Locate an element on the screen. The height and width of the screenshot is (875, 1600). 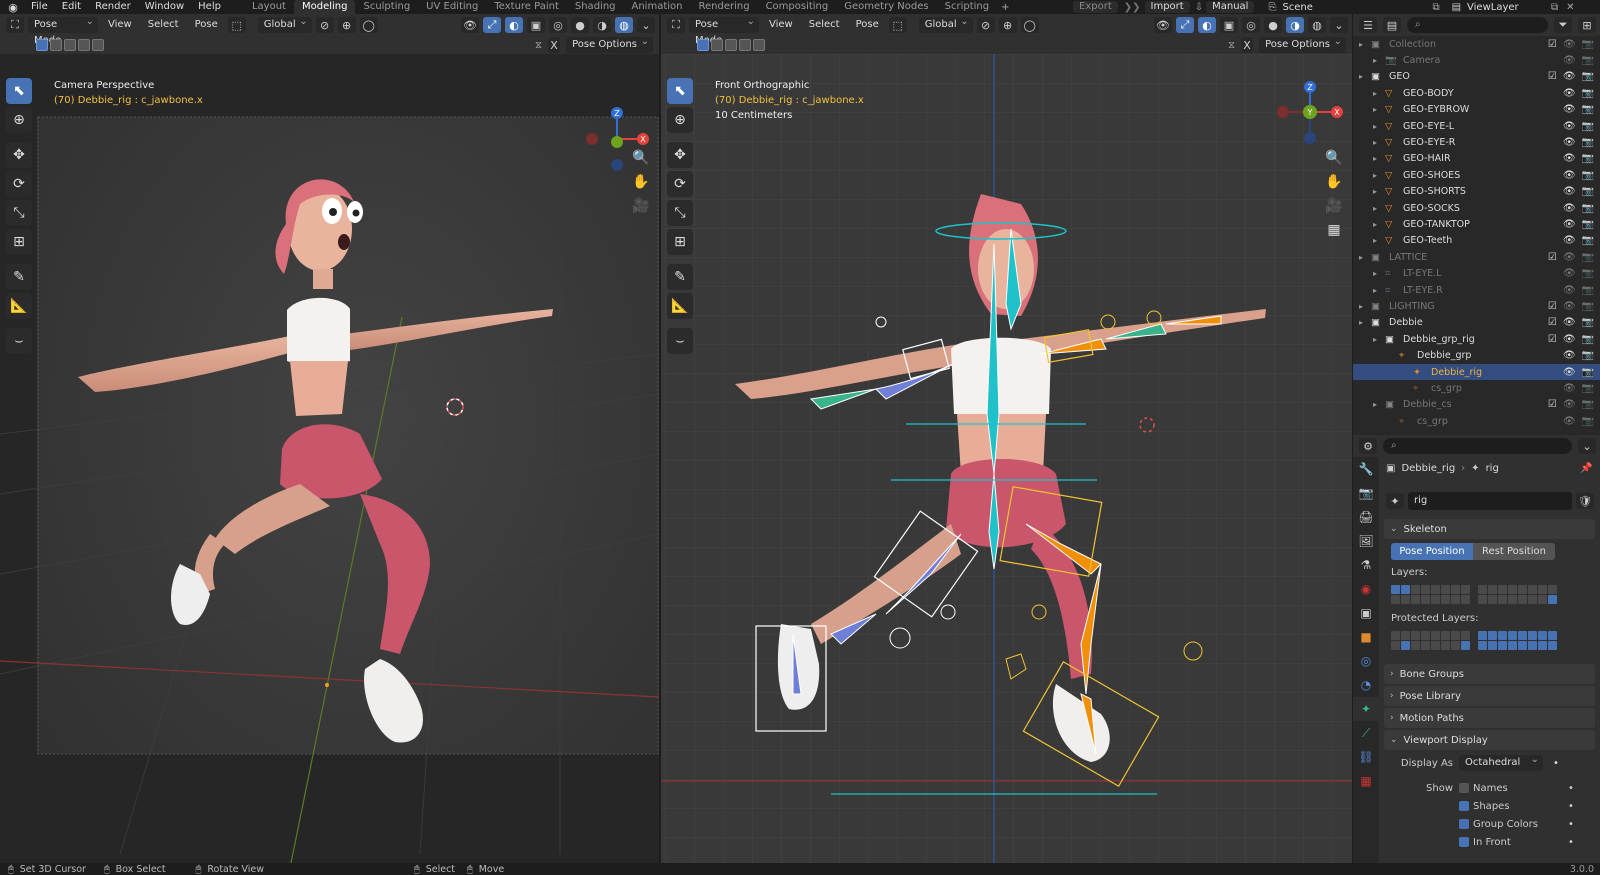
workspace-tab-uv-editing: UV Editing is located at coordinates (452, 7).